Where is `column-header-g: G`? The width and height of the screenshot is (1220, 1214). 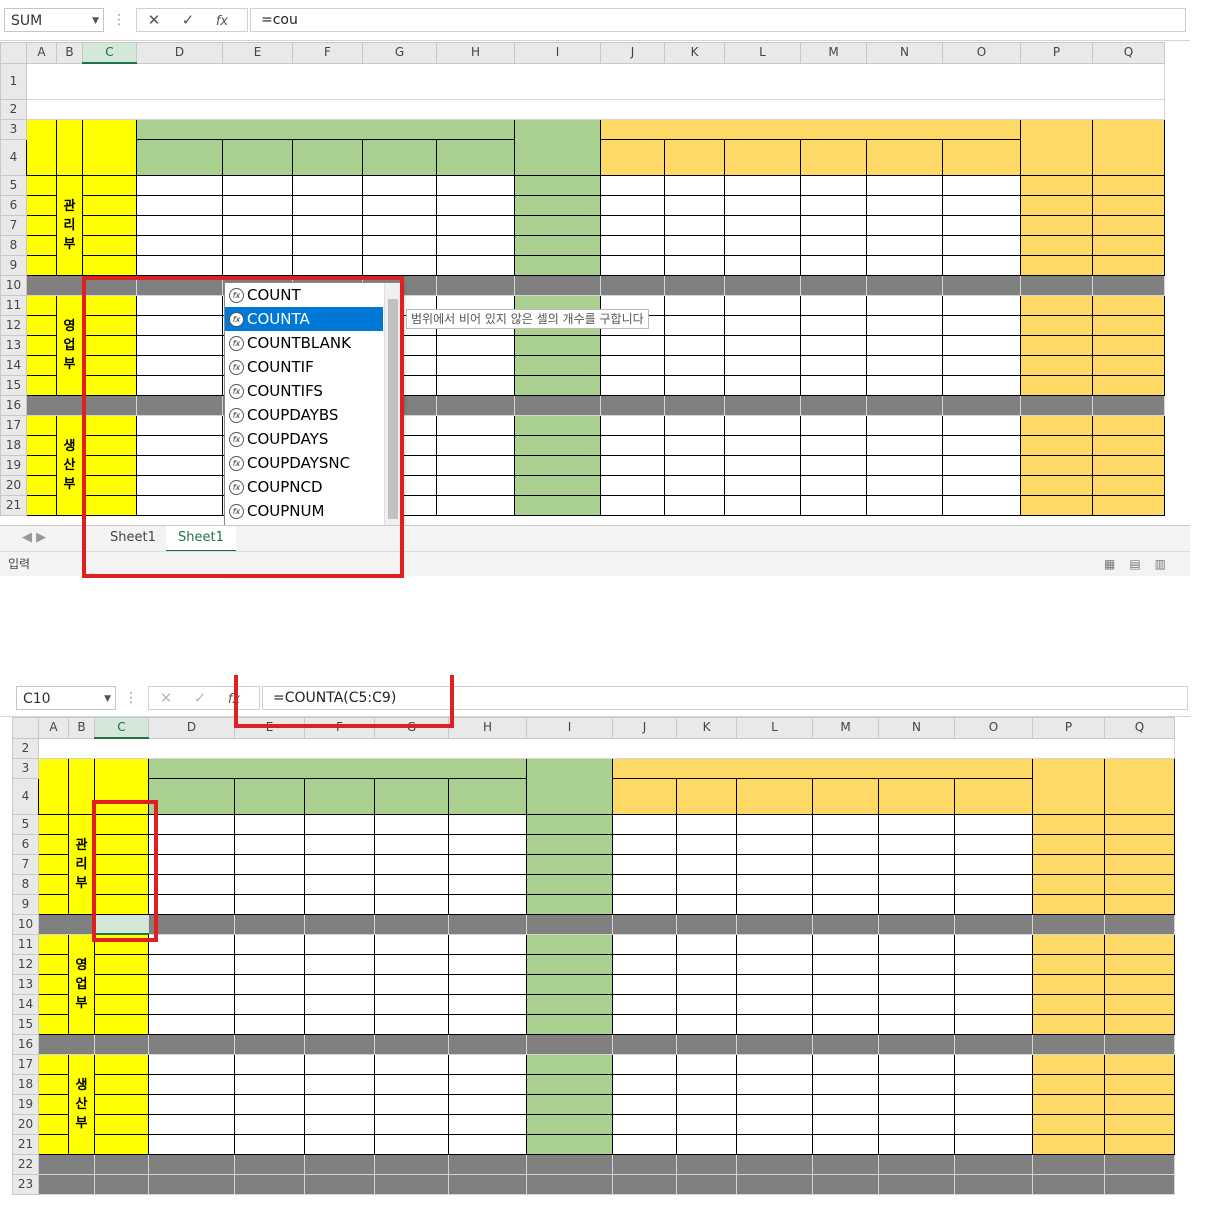
column-header-g: G is located at coordinates (399, 53).